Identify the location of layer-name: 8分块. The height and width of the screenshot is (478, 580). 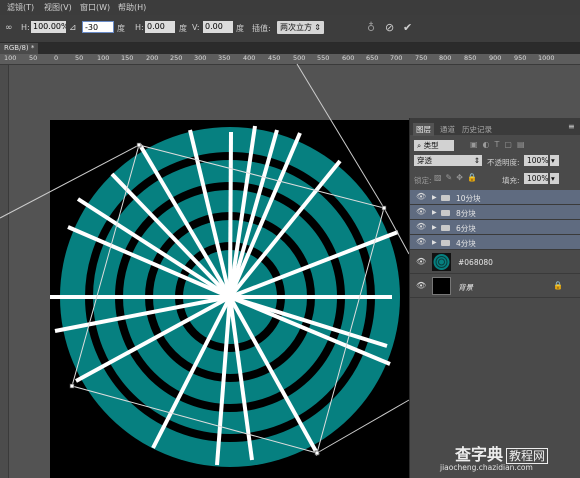
(466, 213).